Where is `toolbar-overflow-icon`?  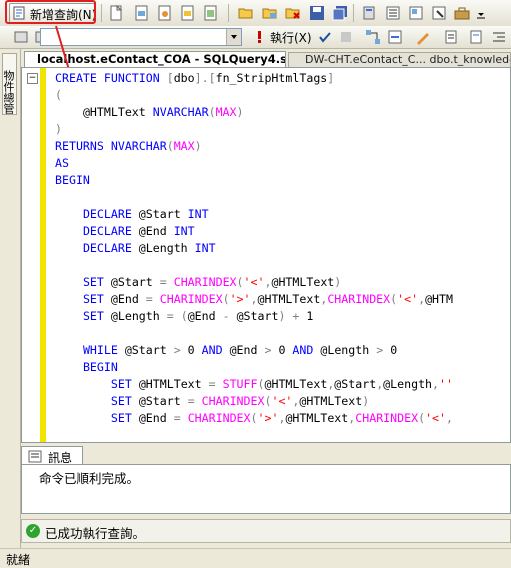 toolbar-overflow-icon is located at coordinates (481, 14).